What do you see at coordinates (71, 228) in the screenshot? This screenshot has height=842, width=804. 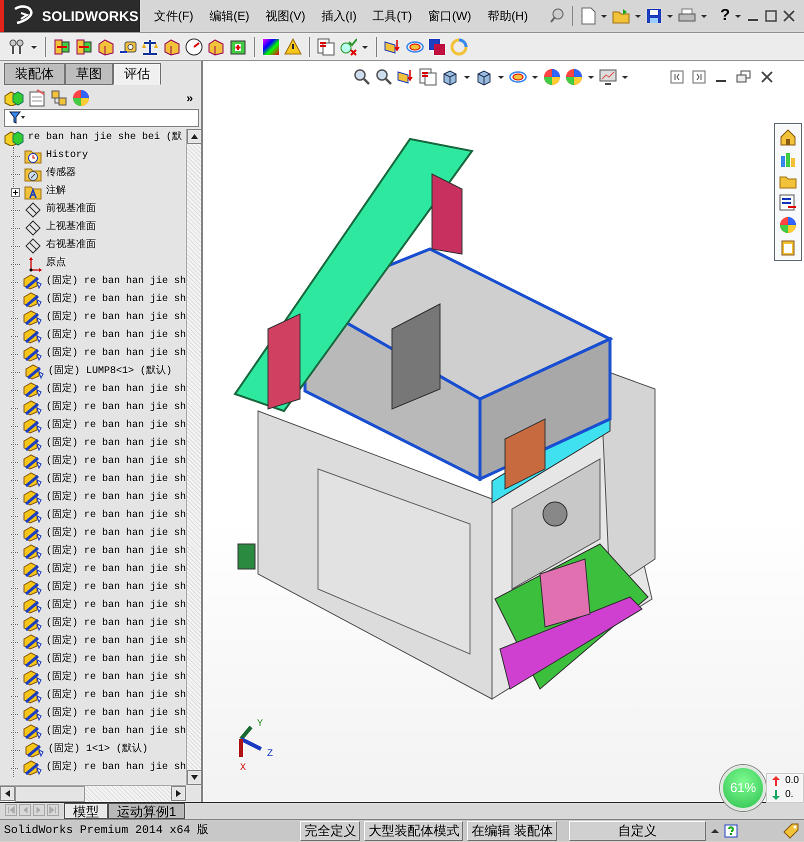 I see `tree-item: 上视基准面` at bounding box center [71, 228].